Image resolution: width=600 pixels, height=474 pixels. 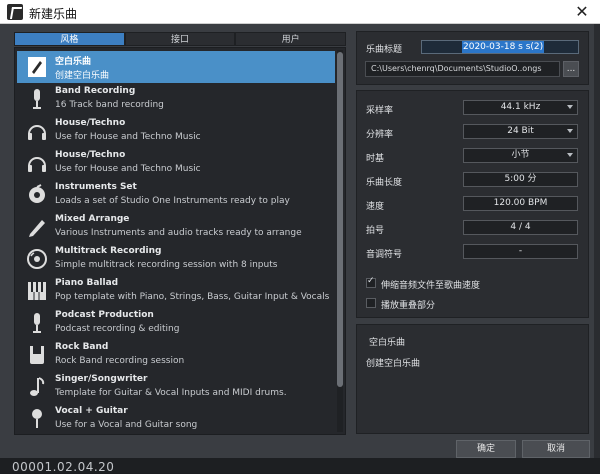 What do you see at coordinates (109, 105) in the screenshot?
I see `template-desc: 16 Track band recording` at bounding box center [109, 105].